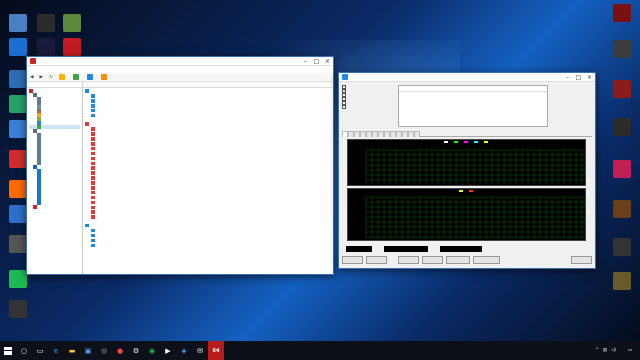 The height and width of the screenshot is (360, 640). Describe the element at coordinates (617, 350) in the screenshot. I see `system-tray: ^ ▤ ◁) ▭` at that location.